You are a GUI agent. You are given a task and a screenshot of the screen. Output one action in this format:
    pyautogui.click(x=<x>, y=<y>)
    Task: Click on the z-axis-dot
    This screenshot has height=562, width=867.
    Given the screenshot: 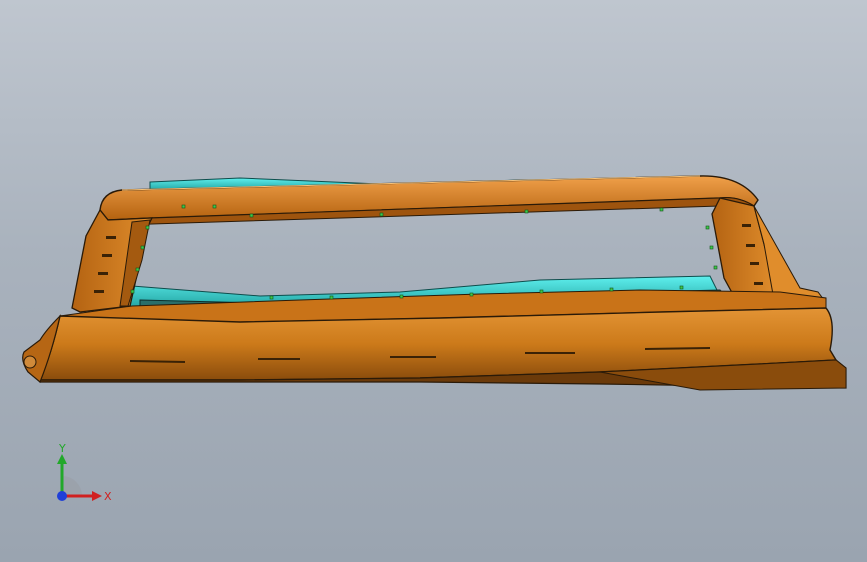 What is the action you would take?
    pyautogui.click(x=62, y=496)
    